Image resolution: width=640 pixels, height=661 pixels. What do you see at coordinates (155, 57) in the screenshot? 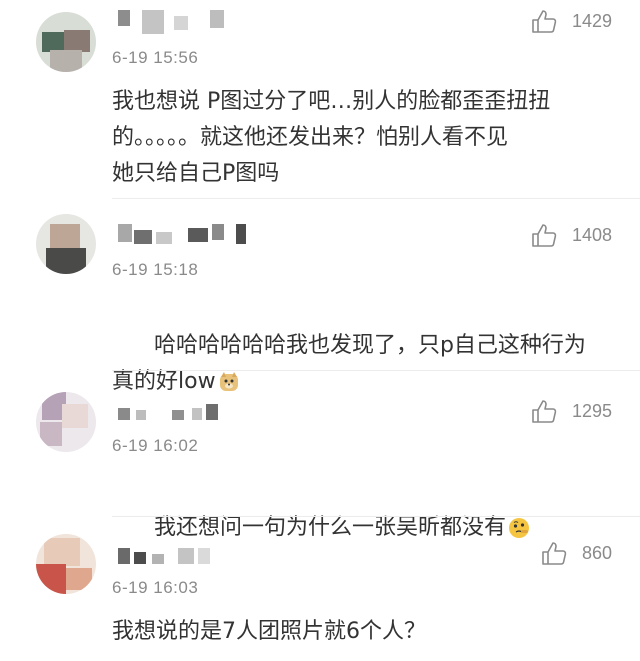
I see `timestamp: 6-19 15:56` at bounding box center [155, 57].